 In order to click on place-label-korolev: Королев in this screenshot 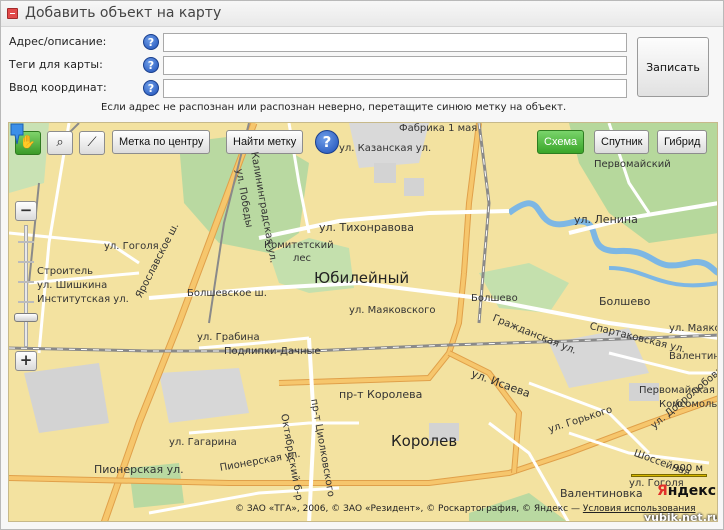, I will do `click(424, 441)`.